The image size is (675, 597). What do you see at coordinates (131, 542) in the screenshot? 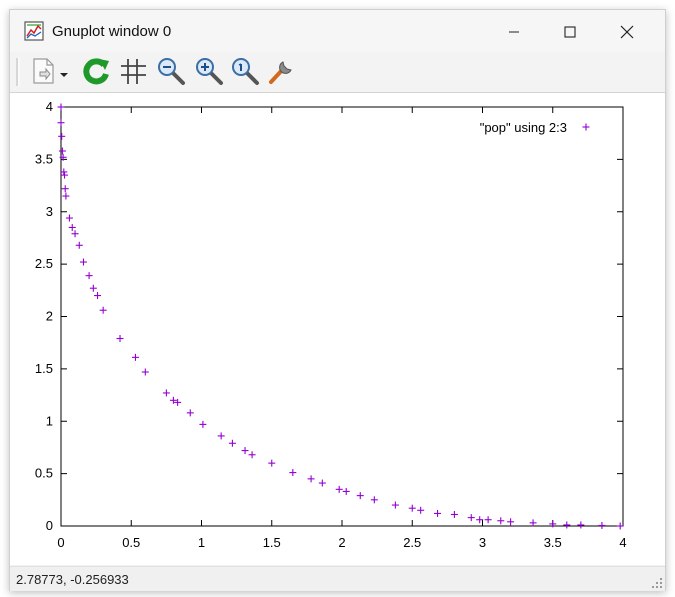
I see `x-tick-label: 0.5` at bounding box center [131, 542].